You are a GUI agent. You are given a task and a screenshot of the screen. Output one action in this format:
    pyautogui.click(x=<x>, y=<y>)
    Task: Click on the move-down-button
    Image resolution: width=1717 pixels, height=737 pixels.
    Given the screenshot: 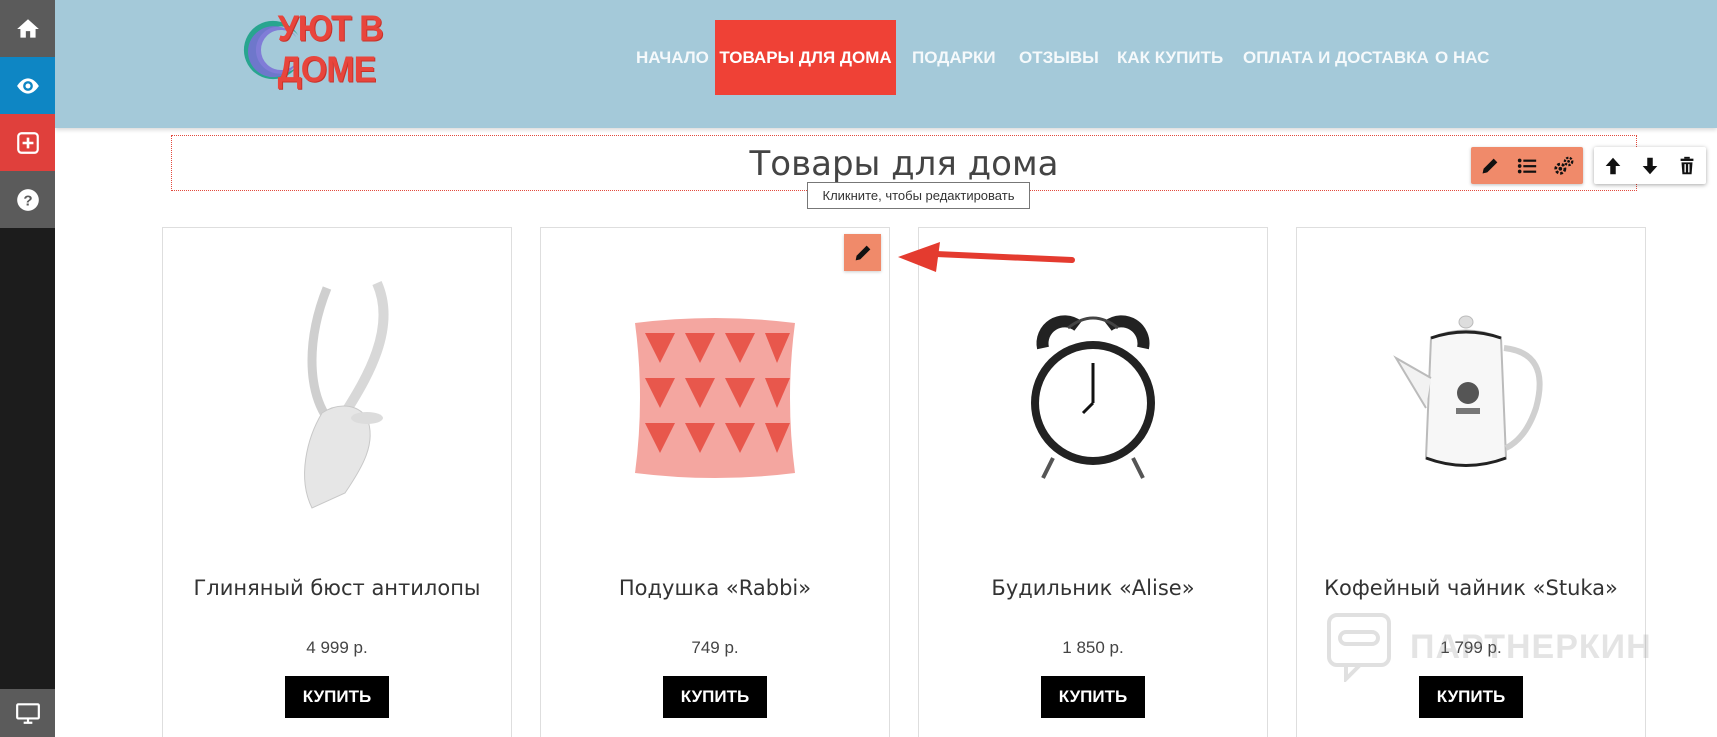 What is the action you would take?
    pyautogui.click(x=1650, y=166)
    